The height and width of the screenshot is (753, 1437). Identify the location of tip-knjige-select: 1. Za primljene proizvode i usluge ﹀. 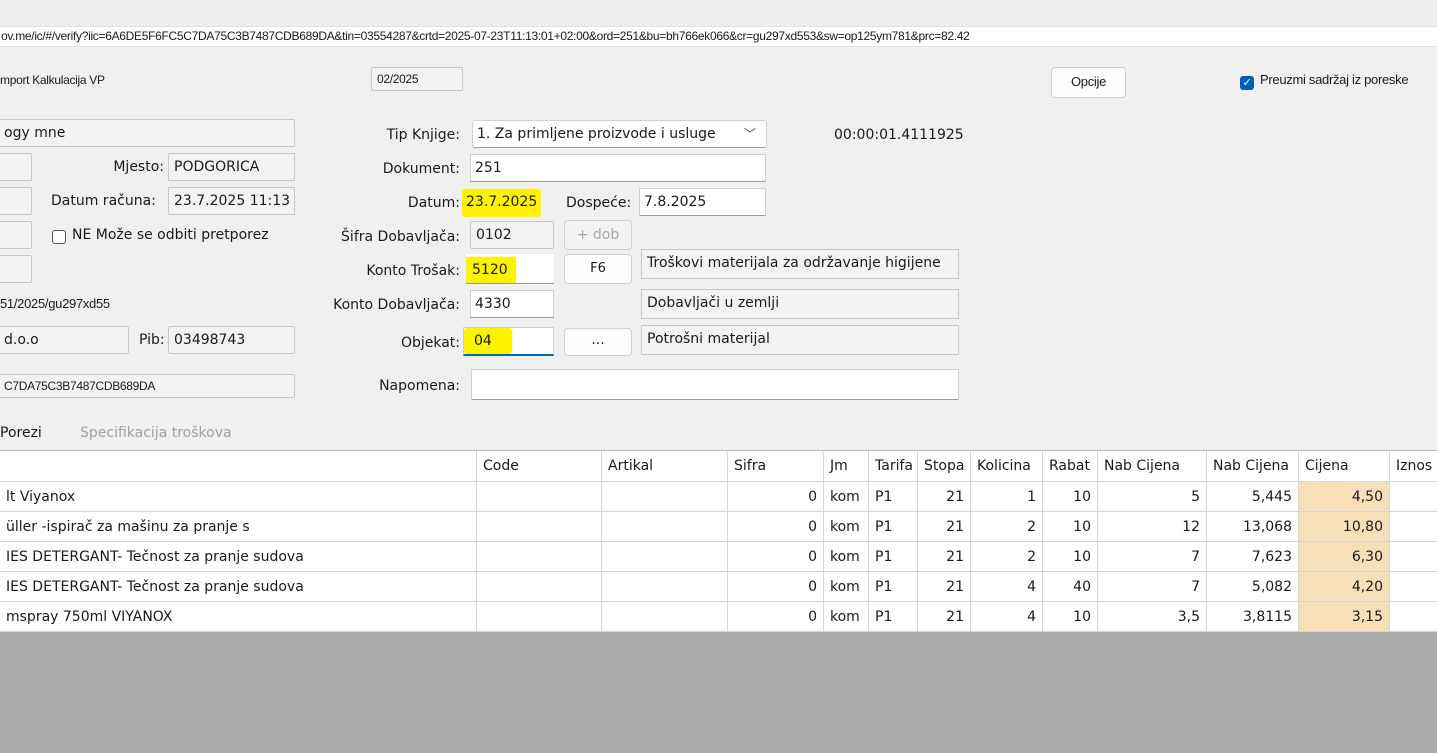
(619, 134).